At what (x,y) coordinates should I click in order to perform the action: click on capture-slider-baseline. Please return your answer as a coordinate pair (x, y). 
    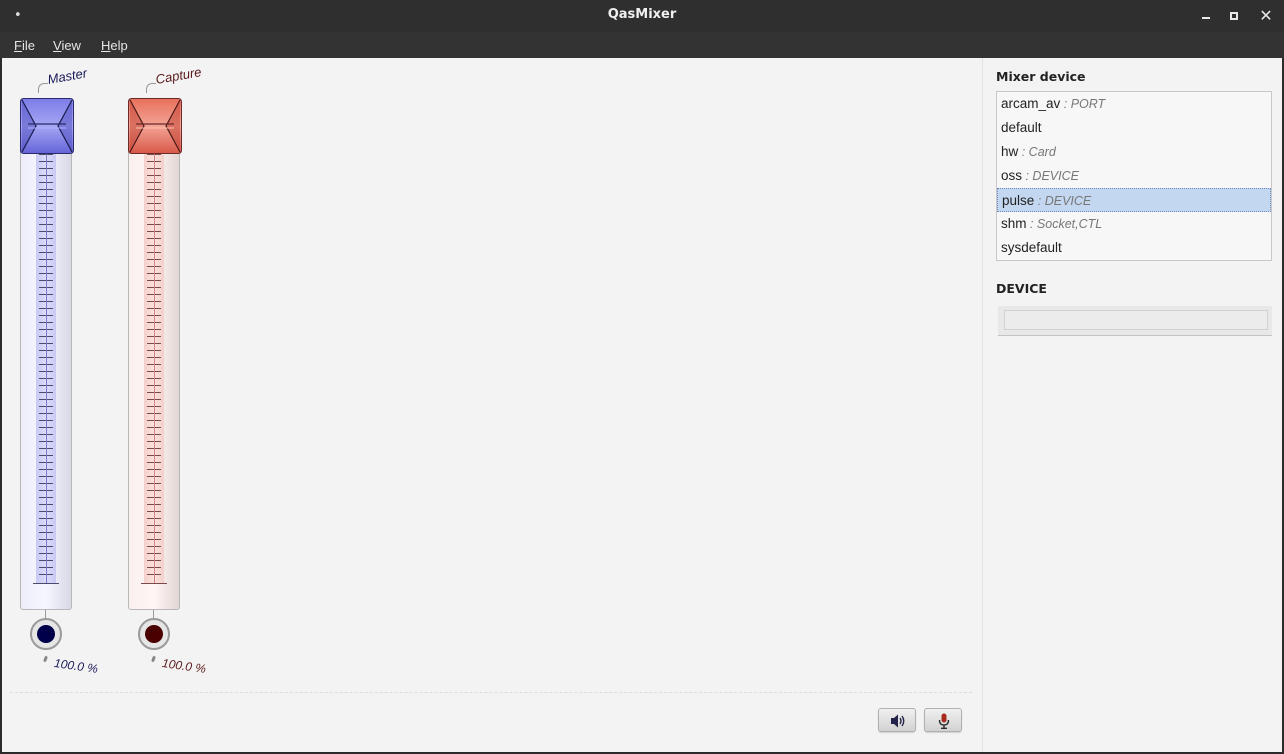
    Looking at the image, I should click on (154, 583).